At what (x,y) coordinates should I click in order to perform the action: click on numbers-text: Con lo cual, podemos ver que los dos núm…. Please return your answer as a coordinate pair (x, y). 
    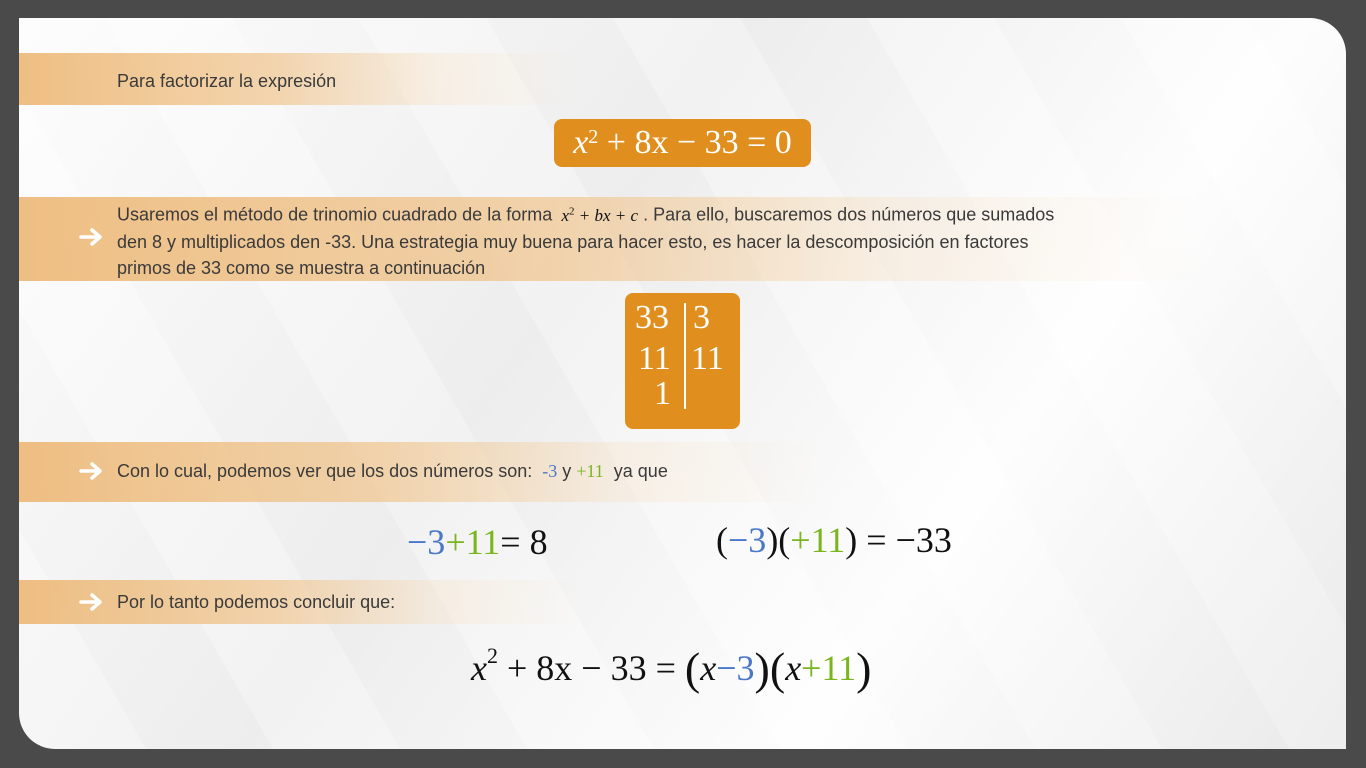
    Looking at the image, I should click on (392, 471).